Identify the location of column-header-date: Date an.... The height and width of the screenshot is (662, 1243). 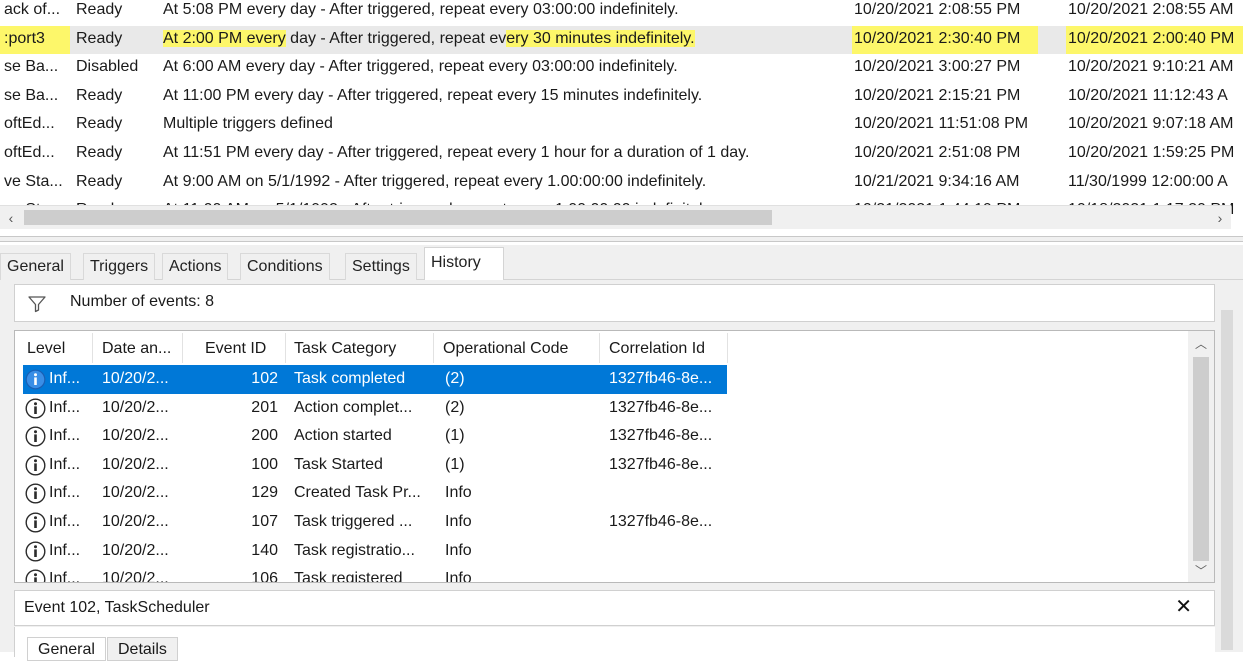
(136, 348).